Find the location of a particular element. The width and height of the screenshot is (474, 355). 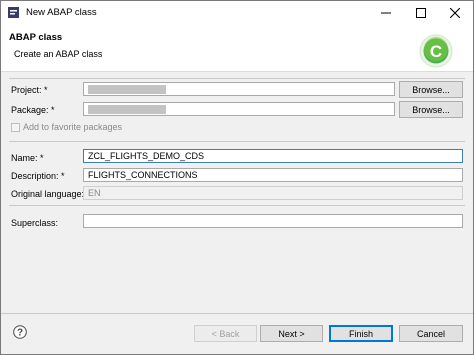

minimize-button is located at coordinates (386, 13).